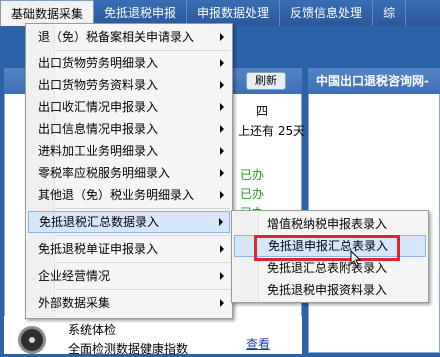 This screenshot has width=440, height=357. What do you see at coordinates (327, 13) in the screenshot?
I see `menu-feedback-processing: 反馈信息处理` at bounding box center [327, 13].